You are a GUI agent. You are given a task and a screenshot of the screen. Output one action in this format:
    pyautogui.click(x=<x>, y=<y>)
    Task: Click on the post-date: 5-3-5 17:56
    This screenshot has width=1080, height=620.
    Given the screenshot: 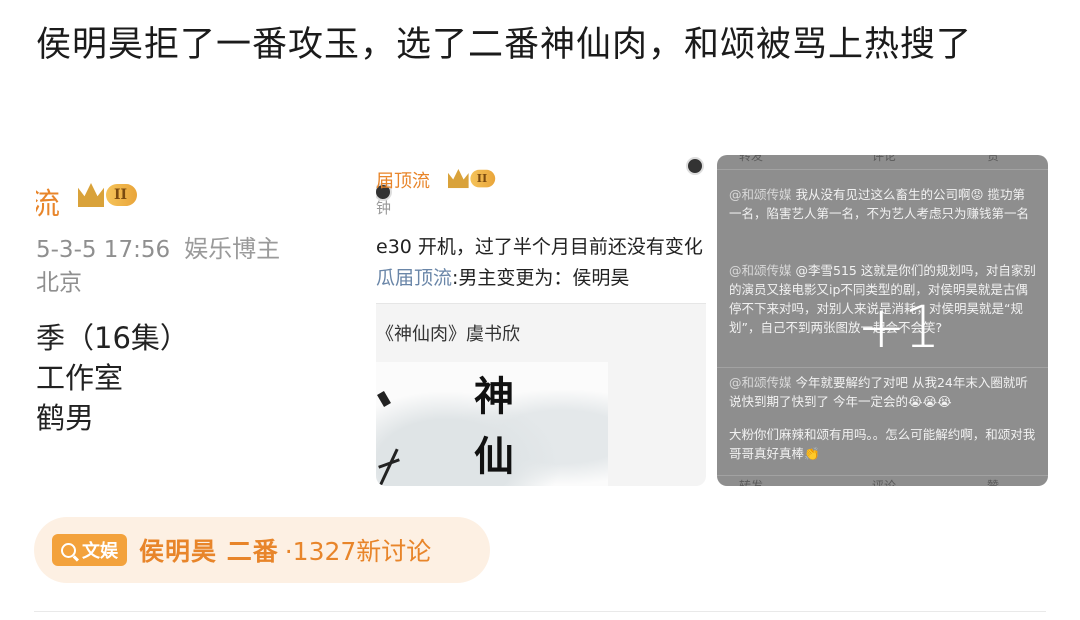 What is the action you would take?
    pyautogui.click(x=103, y=250)
    